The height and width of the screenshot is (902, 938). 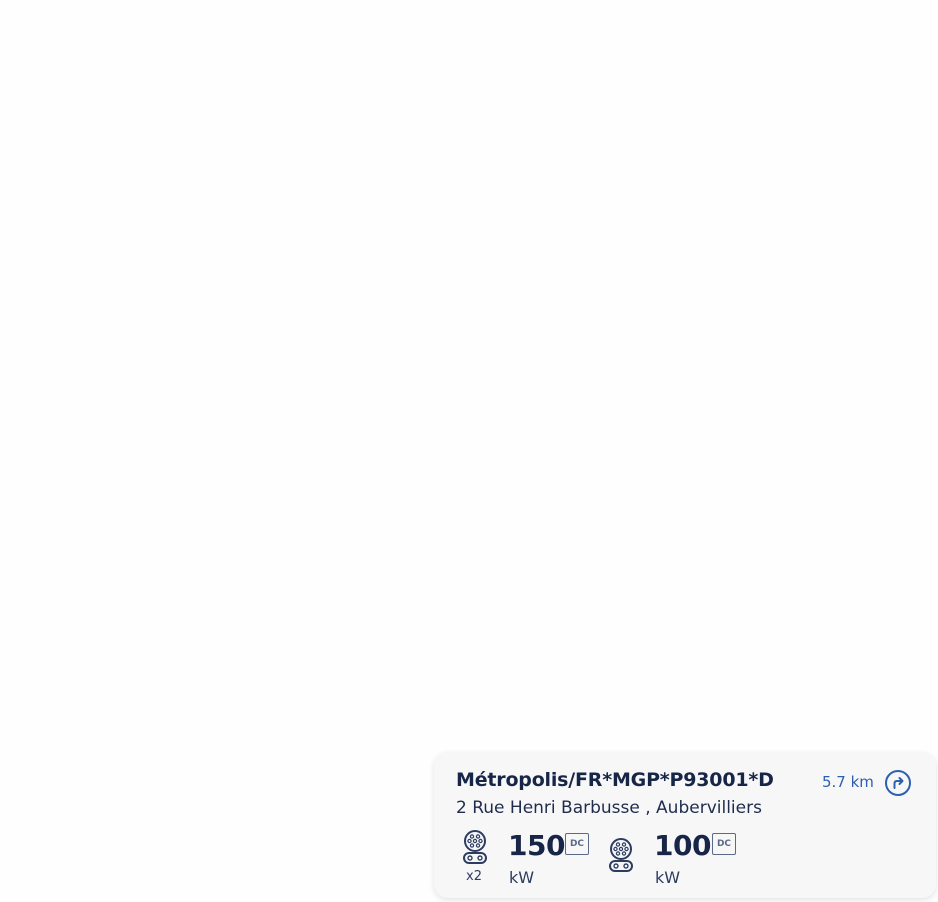 I want to click on power-value: 100, so click(x=682, y=845).